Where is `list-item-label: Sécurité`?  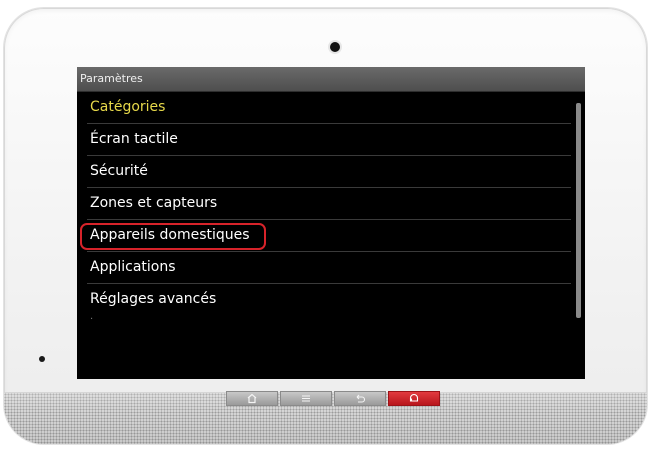
list-item-label: Sécurité is located at coordinates (119, 171).